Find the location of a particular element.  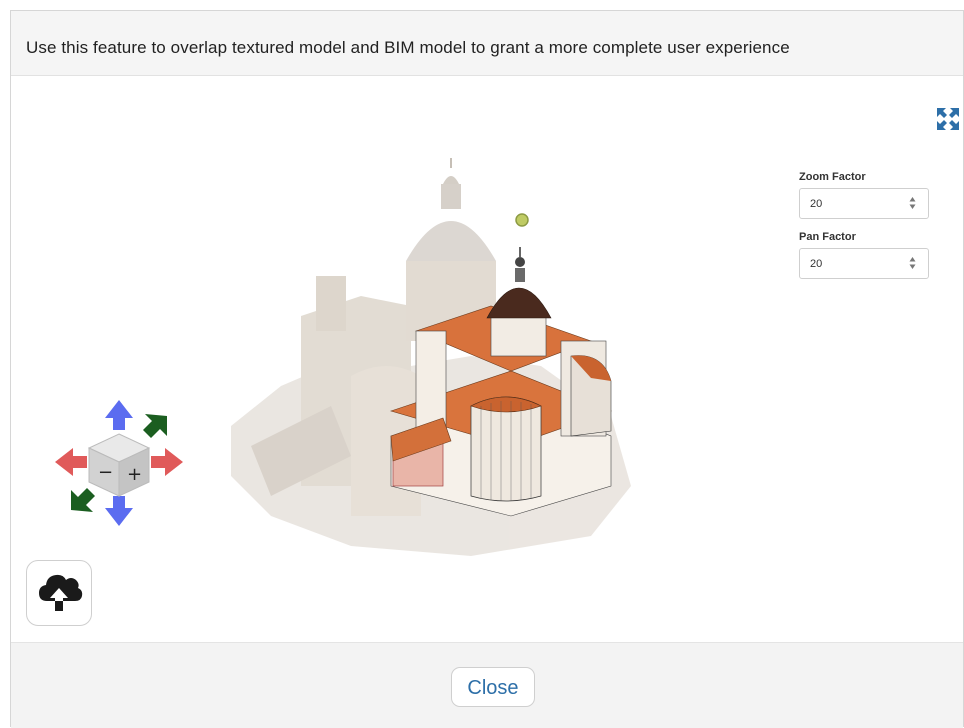

pan-right-arrow is located at coordinates (167, 462).